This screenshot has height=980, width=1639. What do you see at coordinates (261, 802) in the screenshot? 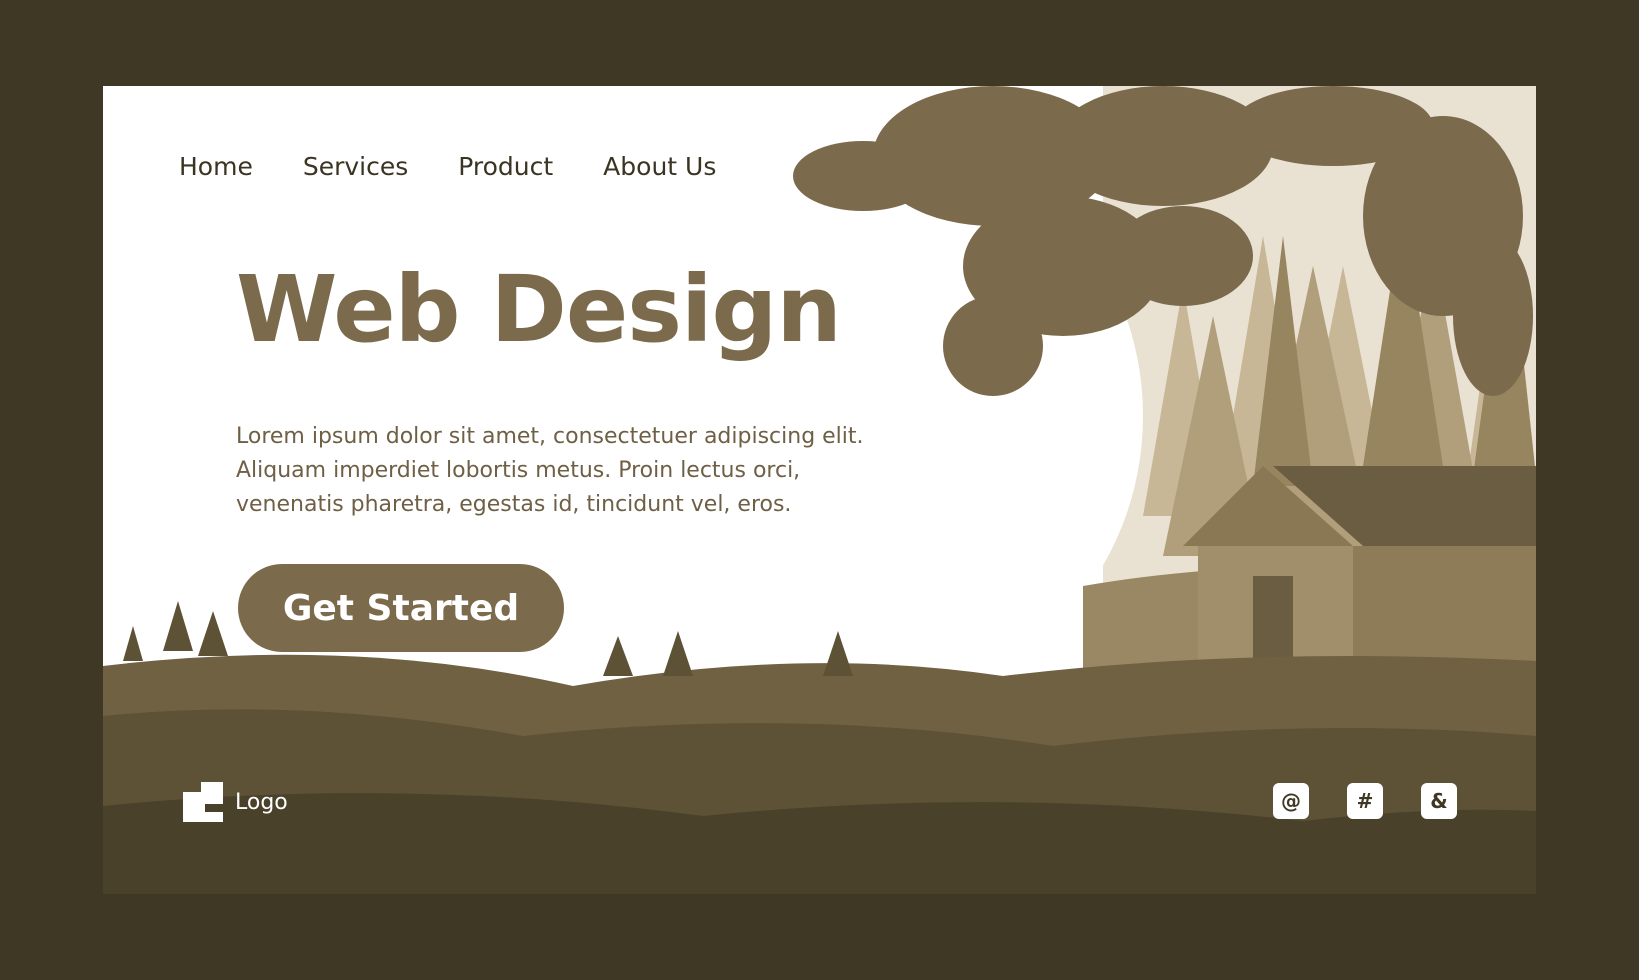
I see `logo-text: Logo` at bounding box center [261, 802].